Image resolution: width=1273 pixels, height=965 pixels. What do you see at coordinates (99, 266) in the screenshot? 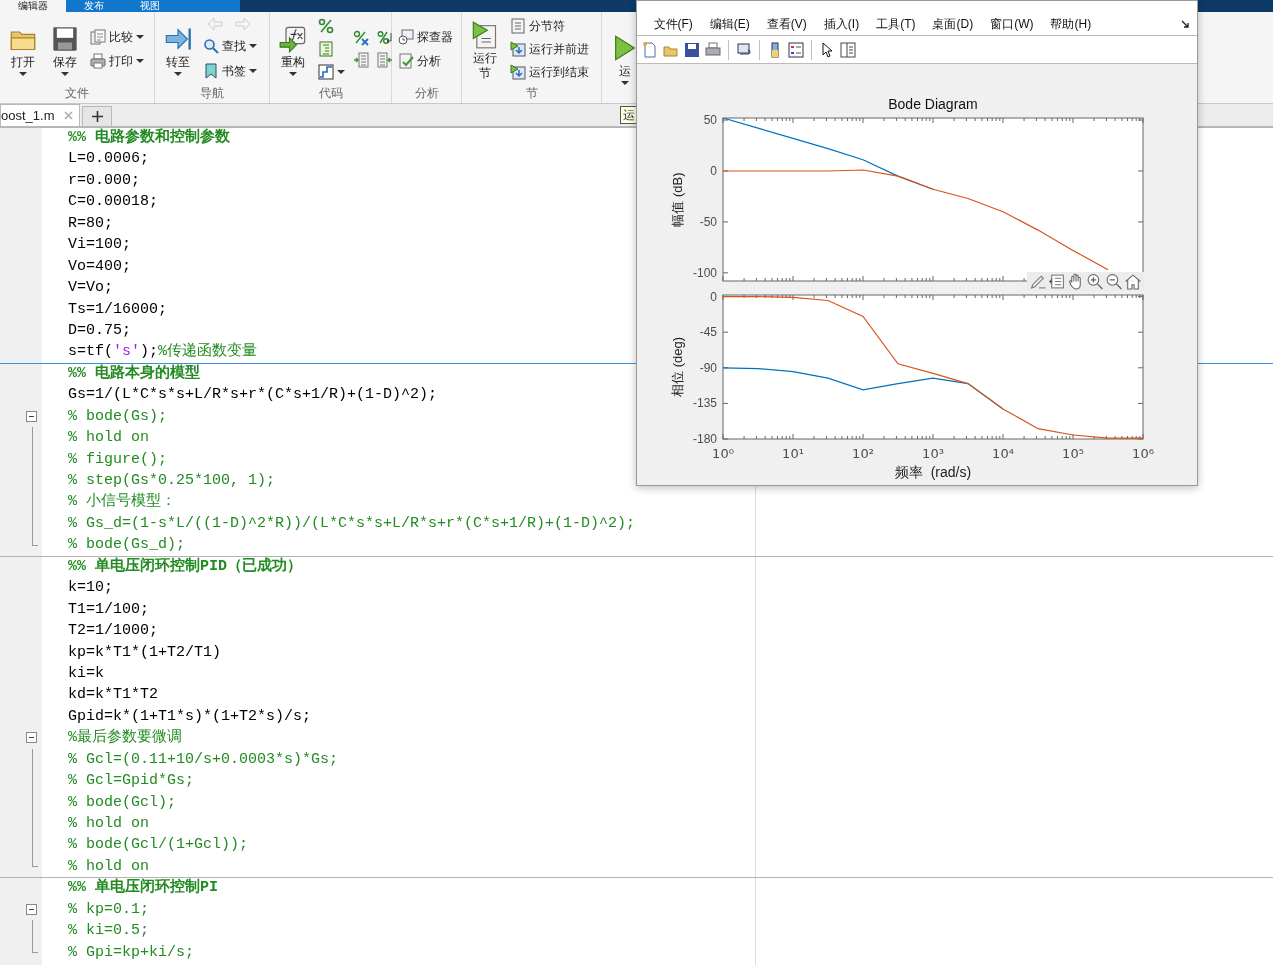
I see `code-line: Vo=400;` at bounding box center [99, 266].